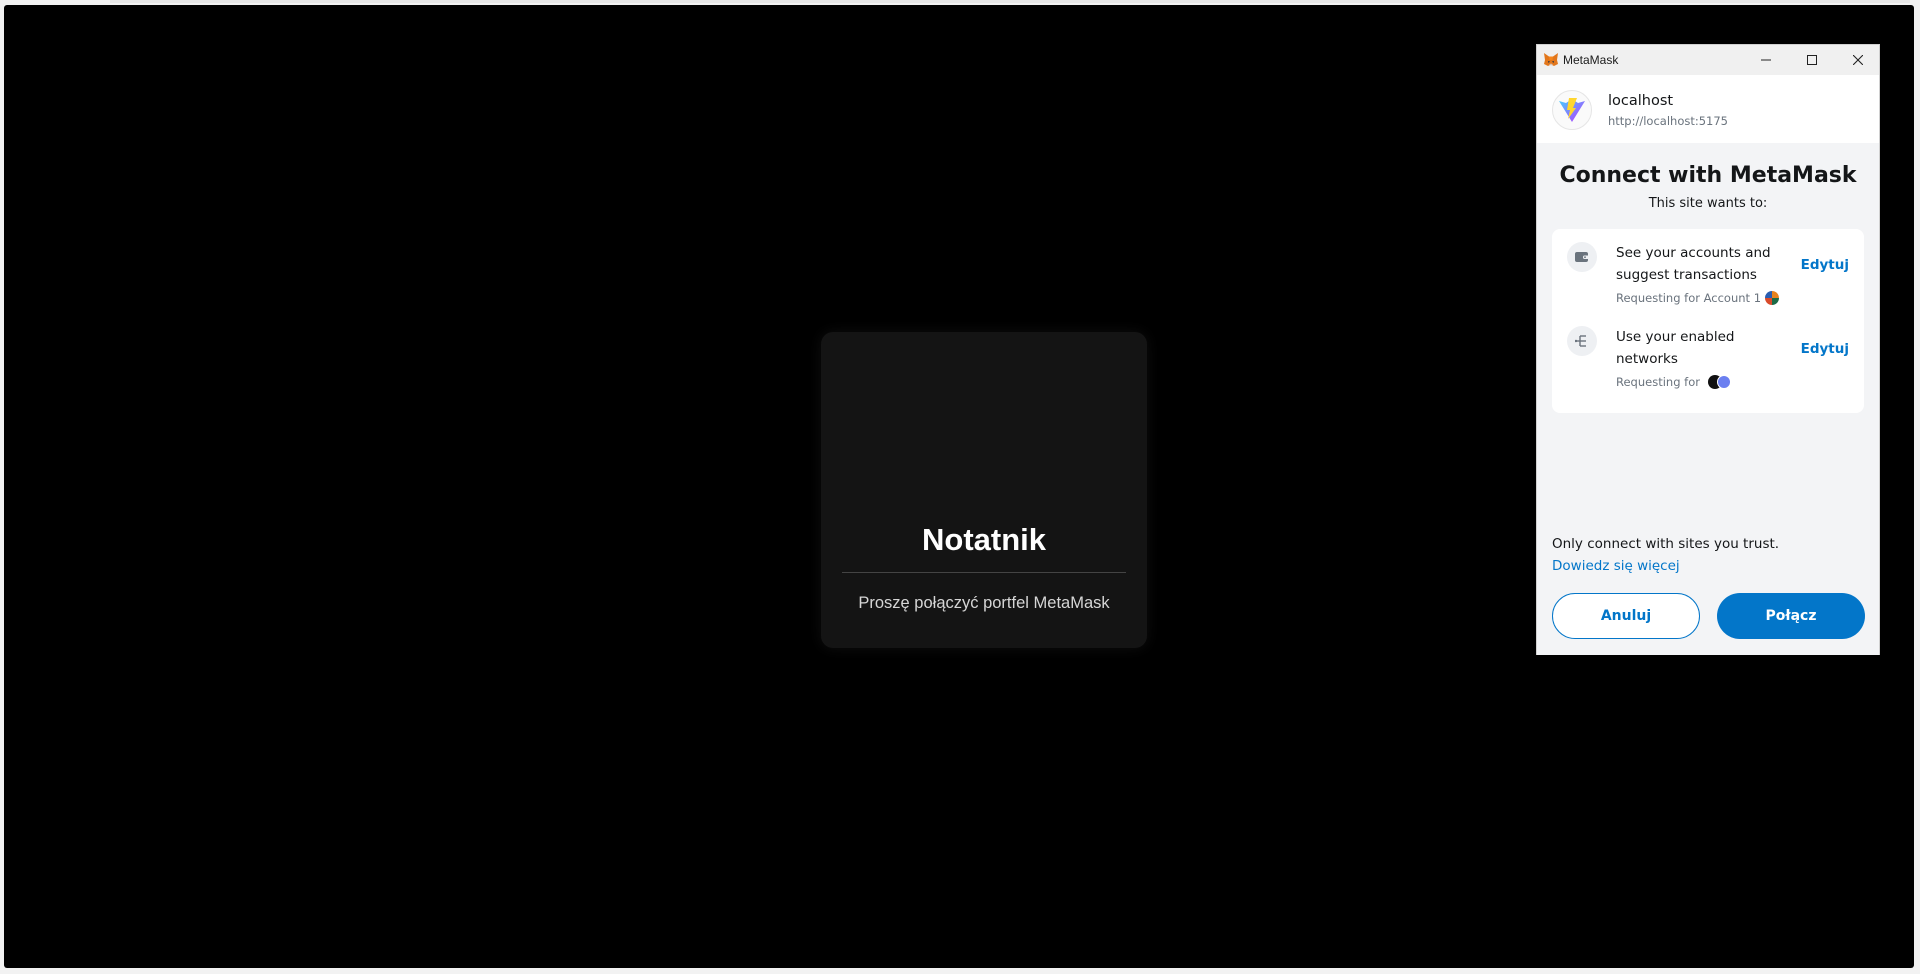  I want to click on window-title: MetaMask, so click(1591, 60).